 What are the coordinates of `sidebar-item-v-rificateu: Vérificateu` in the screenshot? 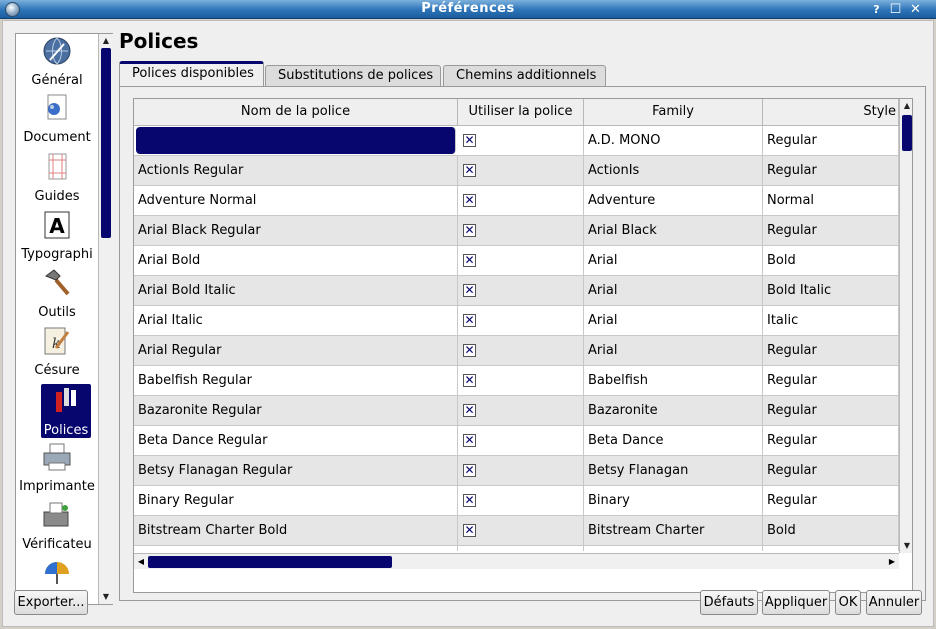 It's located at (57, 525).